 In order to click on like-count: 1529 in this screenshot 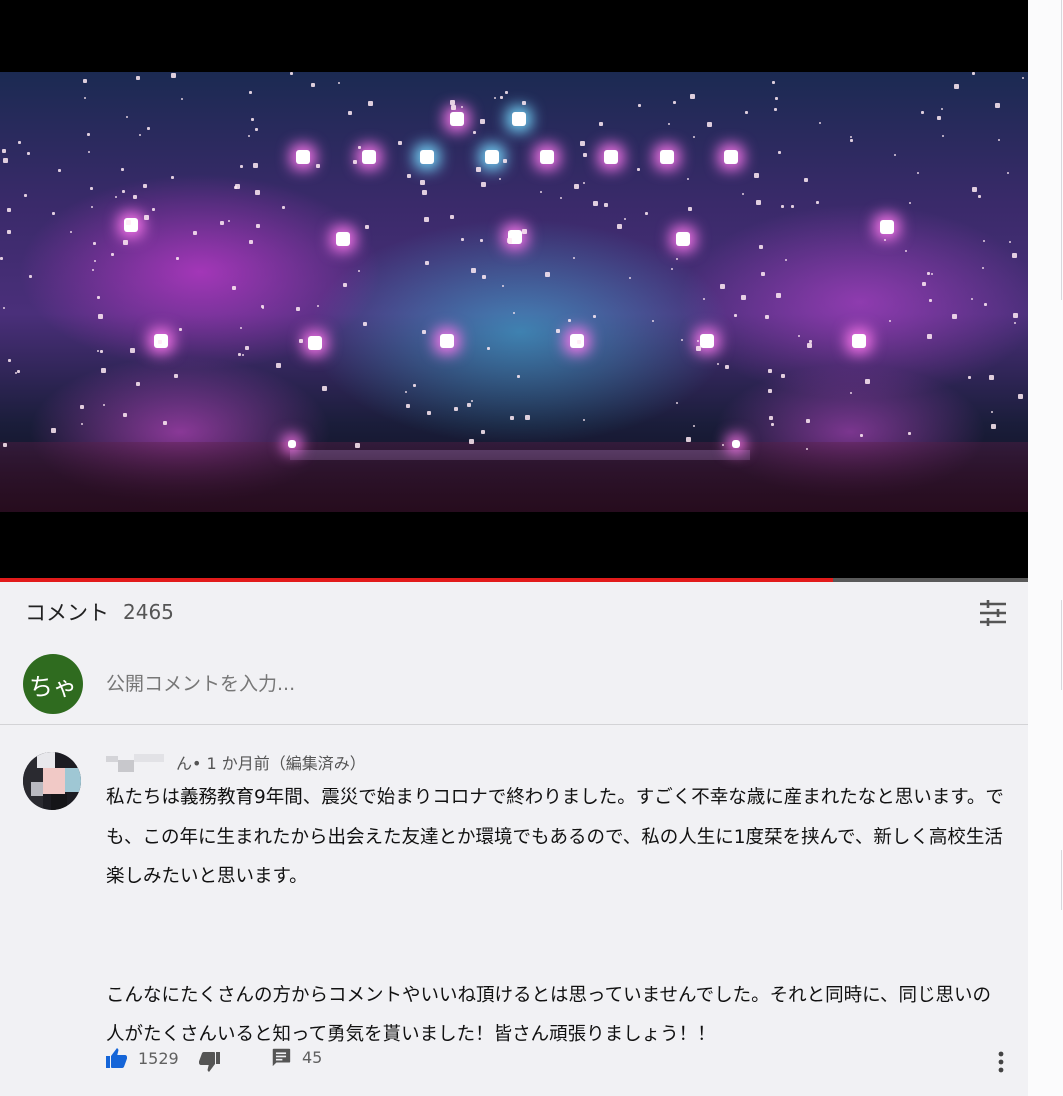, I will do `click(158, 1058)`.